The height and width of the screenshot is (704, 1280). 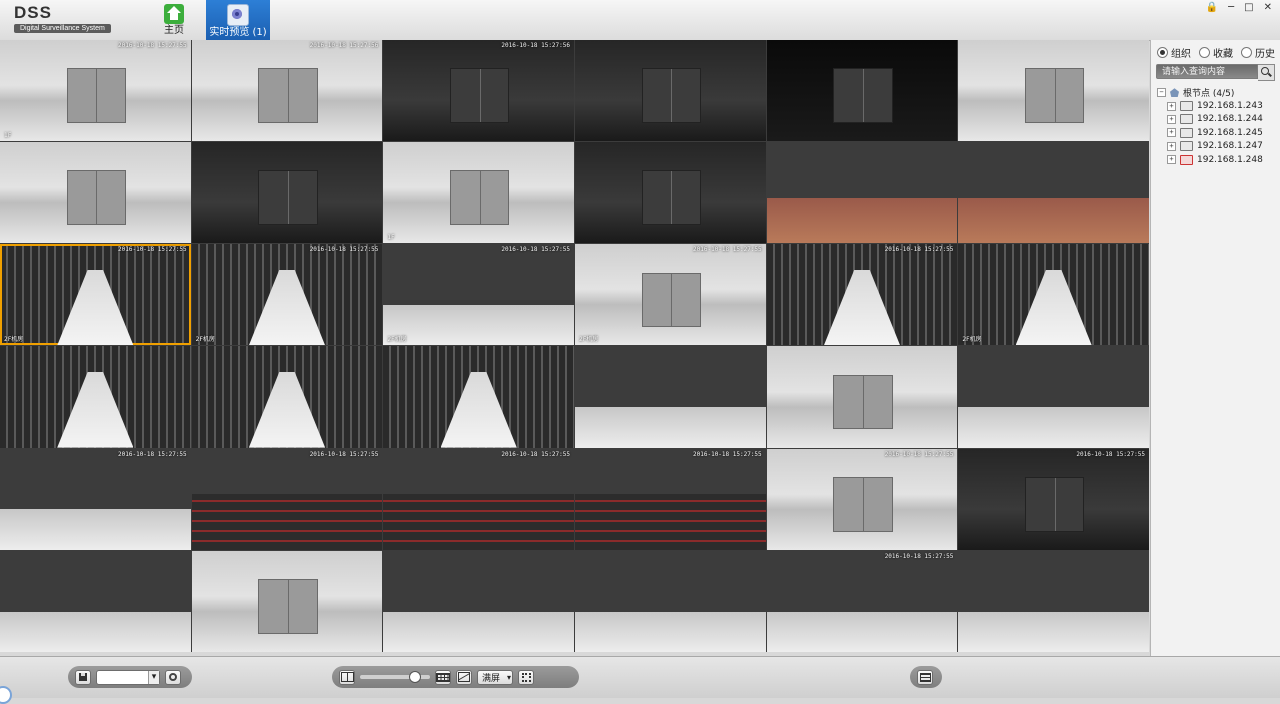 I want to click on grid-layout-button, so click(x=443, y=677).